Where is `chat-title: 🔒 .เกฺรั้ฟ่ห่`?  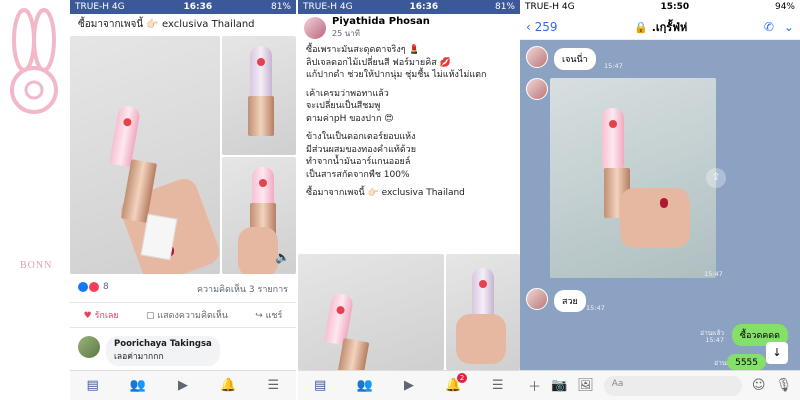 chat-title: 🔒 .เกฺรั้ฟ่ห่ is located at coordinates (660, 27).